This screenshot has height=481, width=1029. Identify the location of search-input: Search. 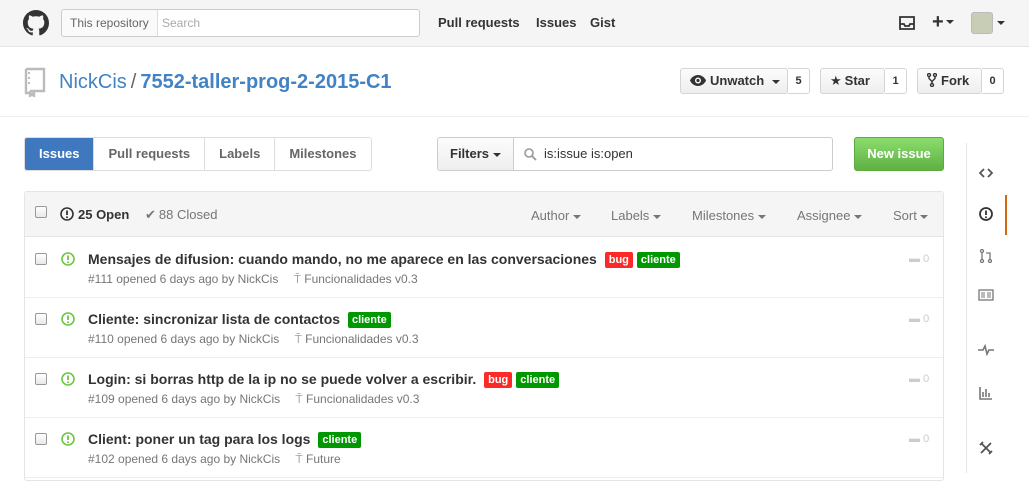
(181, 23).